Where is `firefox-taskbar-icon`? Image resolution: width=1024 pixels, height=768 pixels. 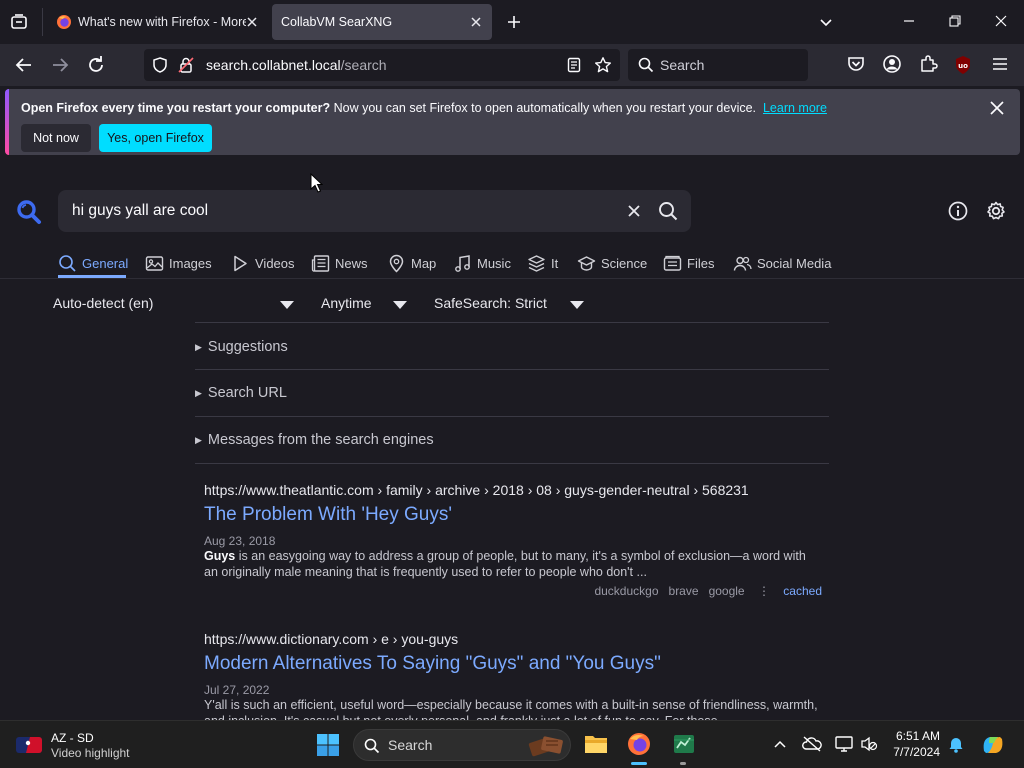
firefox-taskbar-icon is located at coordinates (639, 744).